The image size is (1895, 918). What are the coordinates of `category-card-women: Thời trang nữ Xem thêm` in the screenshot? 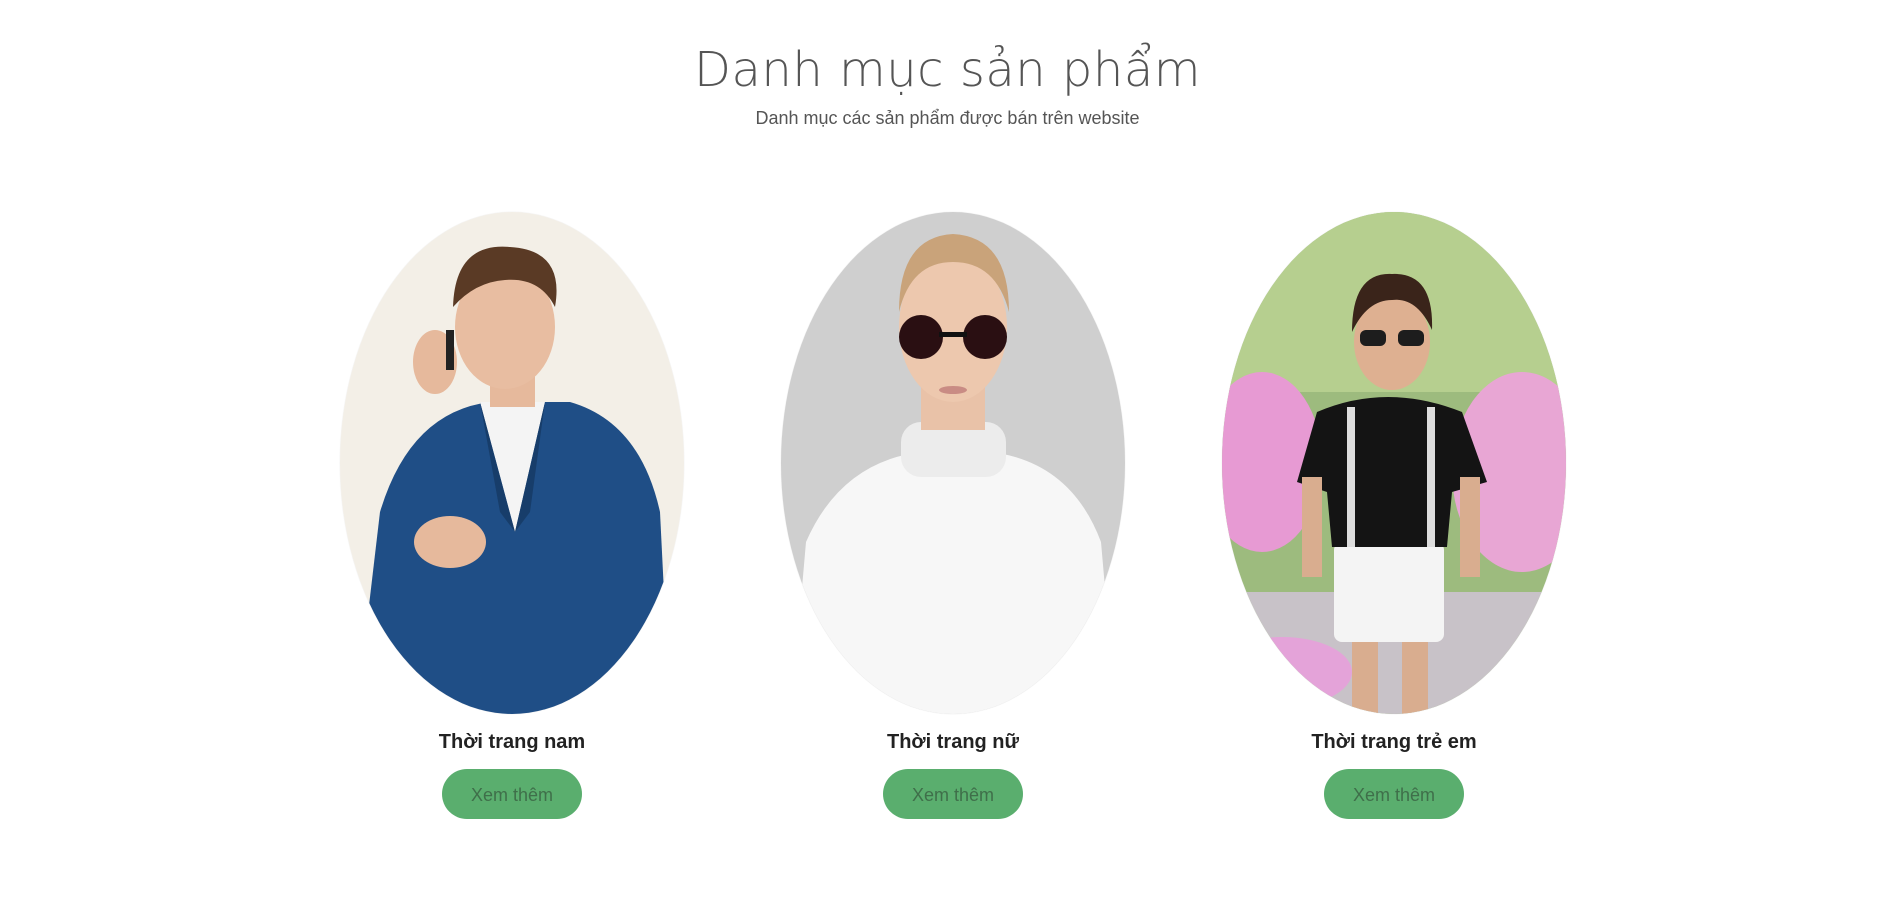 It's located at (953, 515).